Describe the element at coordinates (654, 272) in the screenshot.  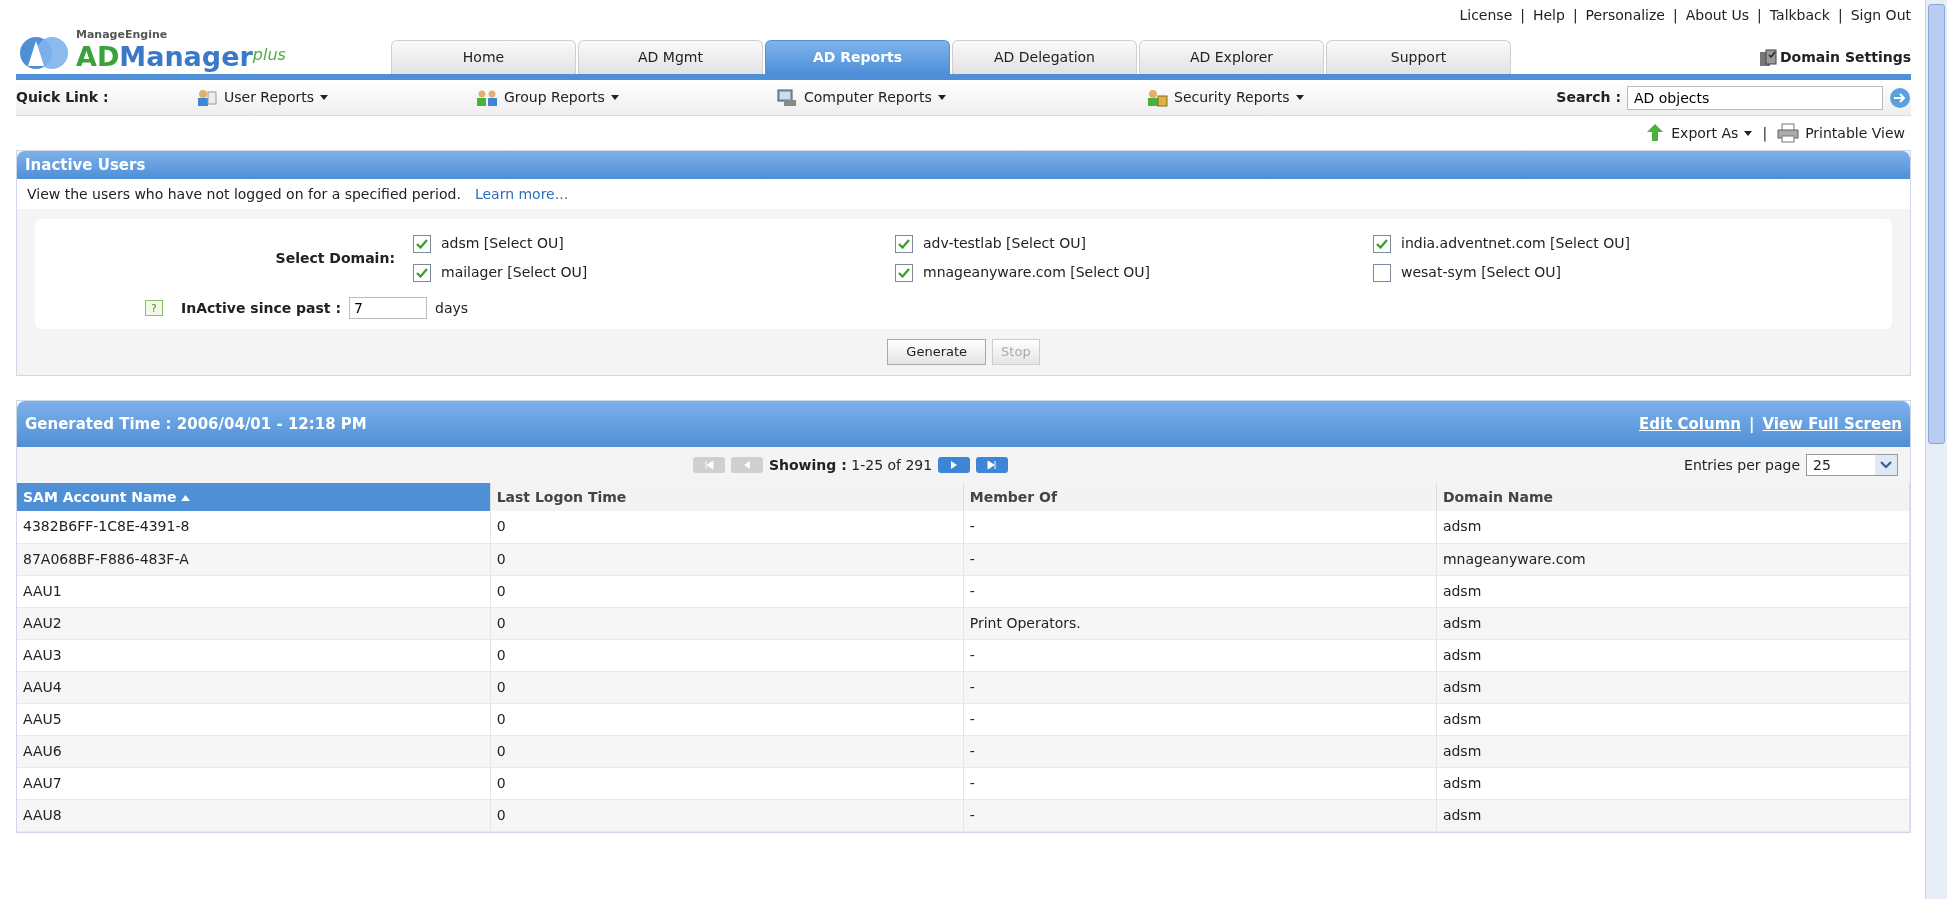
I see `domain-checkbox: mailager [Select OU]` at that location.